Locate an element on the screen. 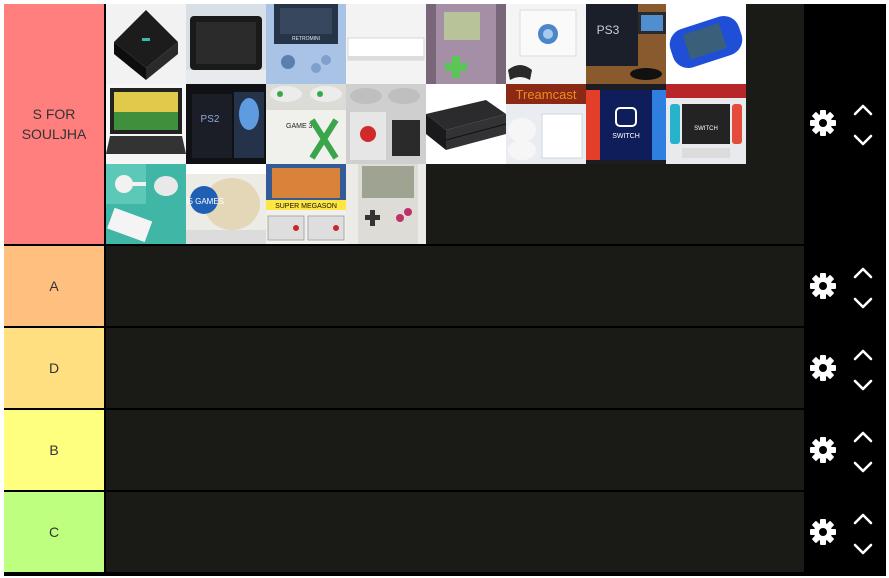  tier-label-text: A is located at coordinates (54, 286).